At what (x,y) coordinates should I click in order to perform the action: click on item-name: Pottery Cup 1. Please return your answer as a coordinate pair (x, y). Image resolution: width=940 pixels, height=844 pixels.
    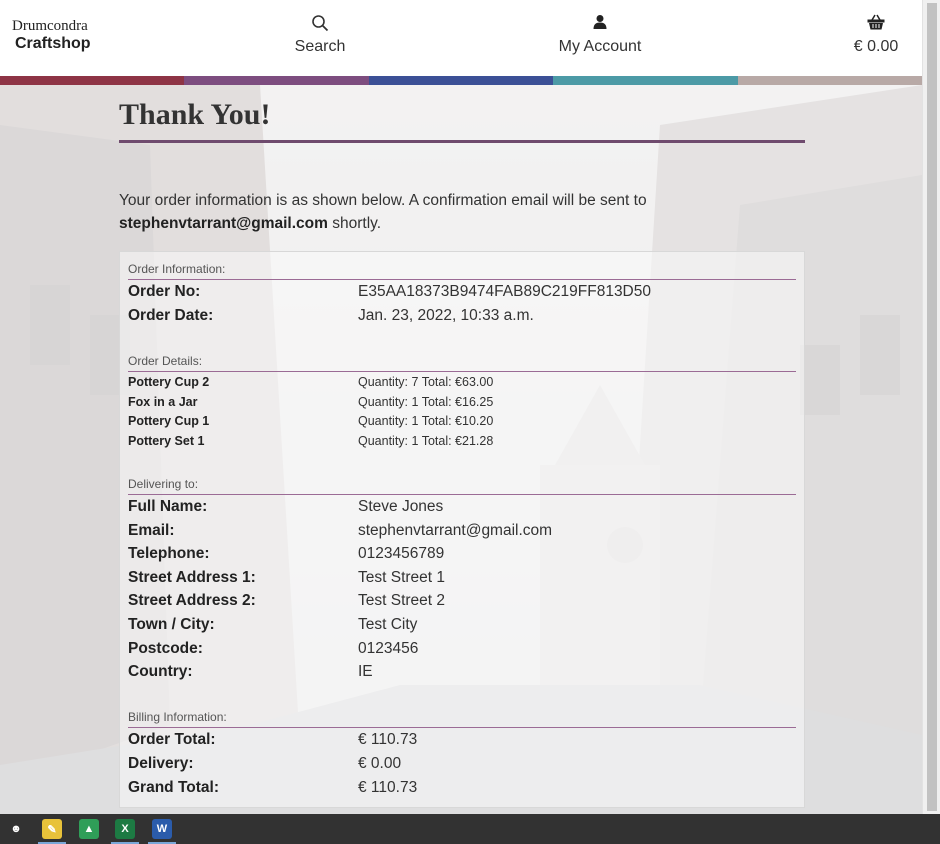
    Looking at the image, I should click on (169, 421).